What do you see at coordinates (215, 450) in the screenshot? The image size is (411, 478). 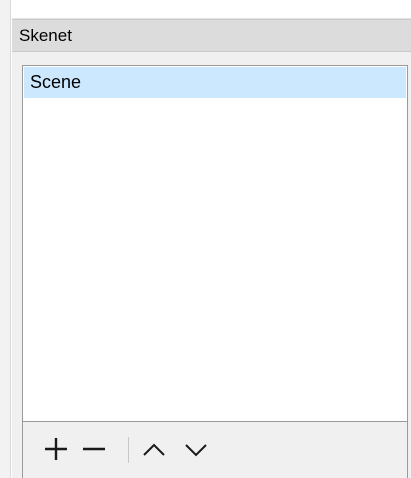 I see `scene-toolbar` at bounding box center [215, 450].